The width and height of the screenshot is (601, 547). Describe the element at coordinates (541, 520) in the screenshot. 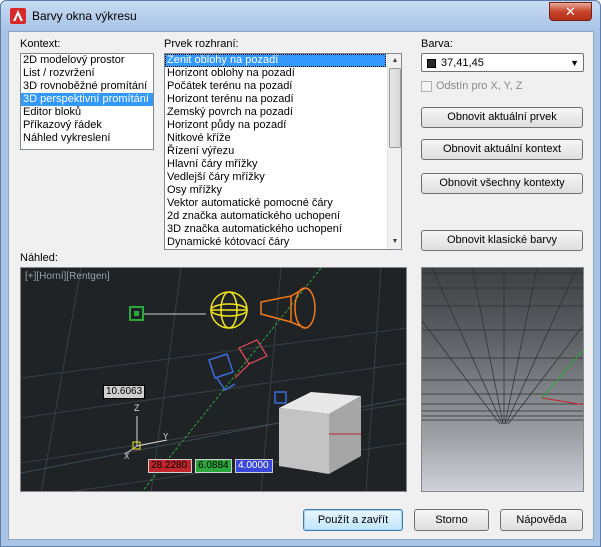

I see `help-button: Nápověda` at that location.